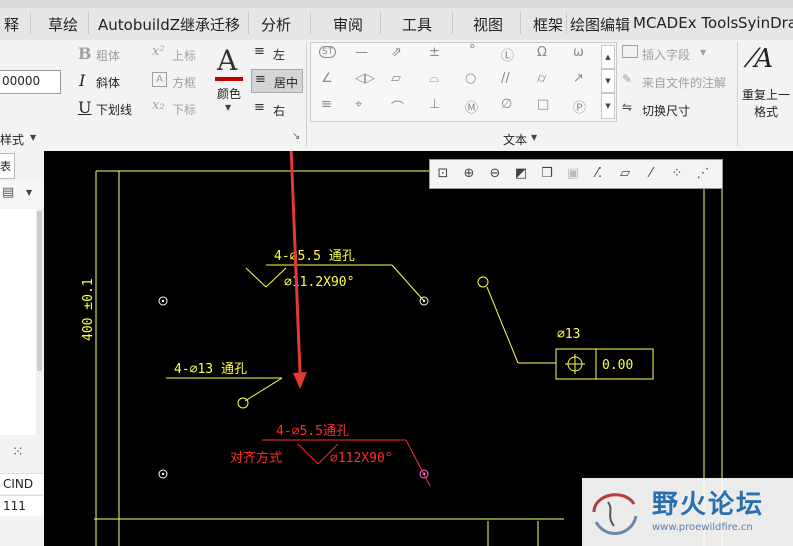 The width and height of the screenshot is (793, 546). I want to click on degree-icon: °, so click(472, 50).